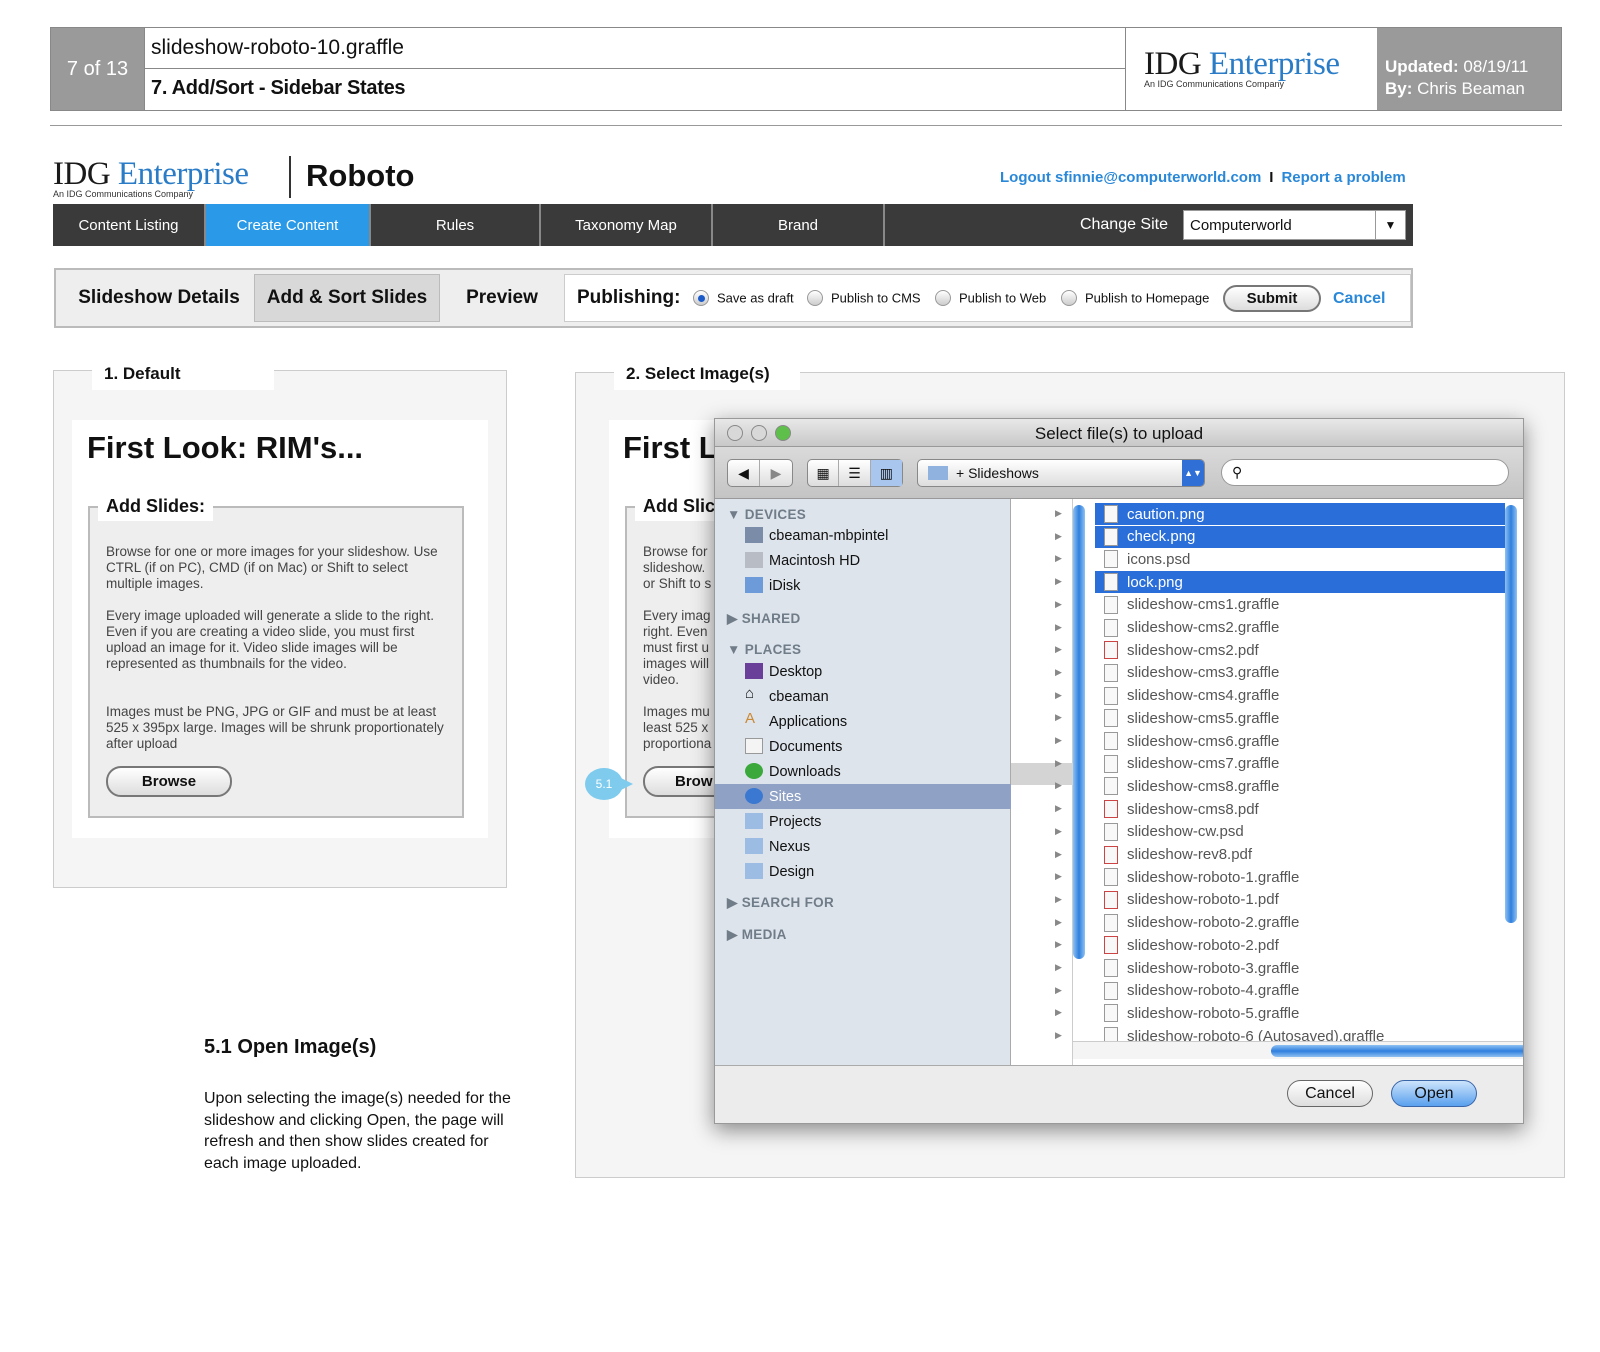 The width and height of the screenshot is (1600, 1352). I want to click on dialog-cancel-button: Cancel, so click(1330, 1093).